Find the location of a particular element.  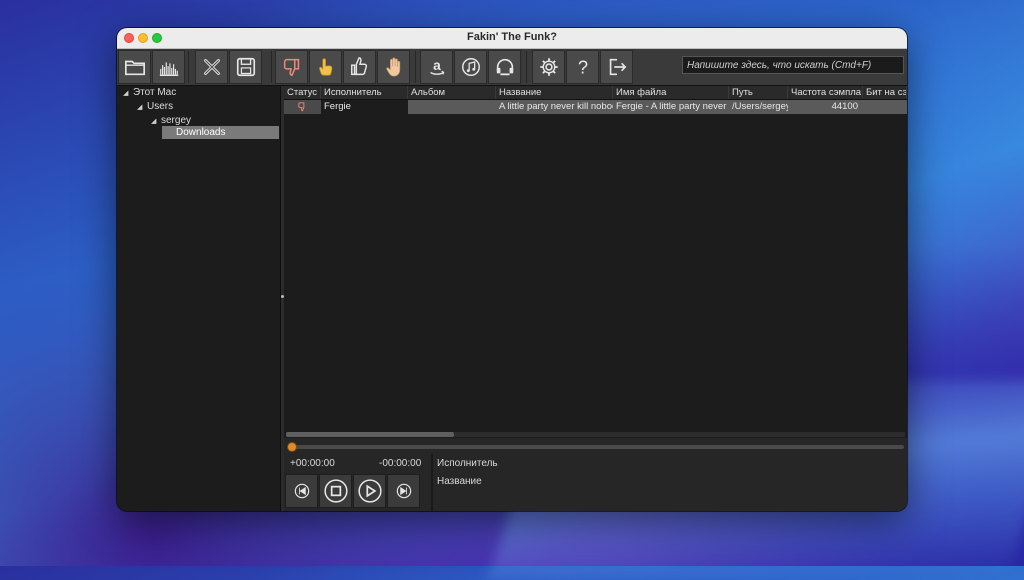

column-header-path: Путь is located at coordinates (758, 92).